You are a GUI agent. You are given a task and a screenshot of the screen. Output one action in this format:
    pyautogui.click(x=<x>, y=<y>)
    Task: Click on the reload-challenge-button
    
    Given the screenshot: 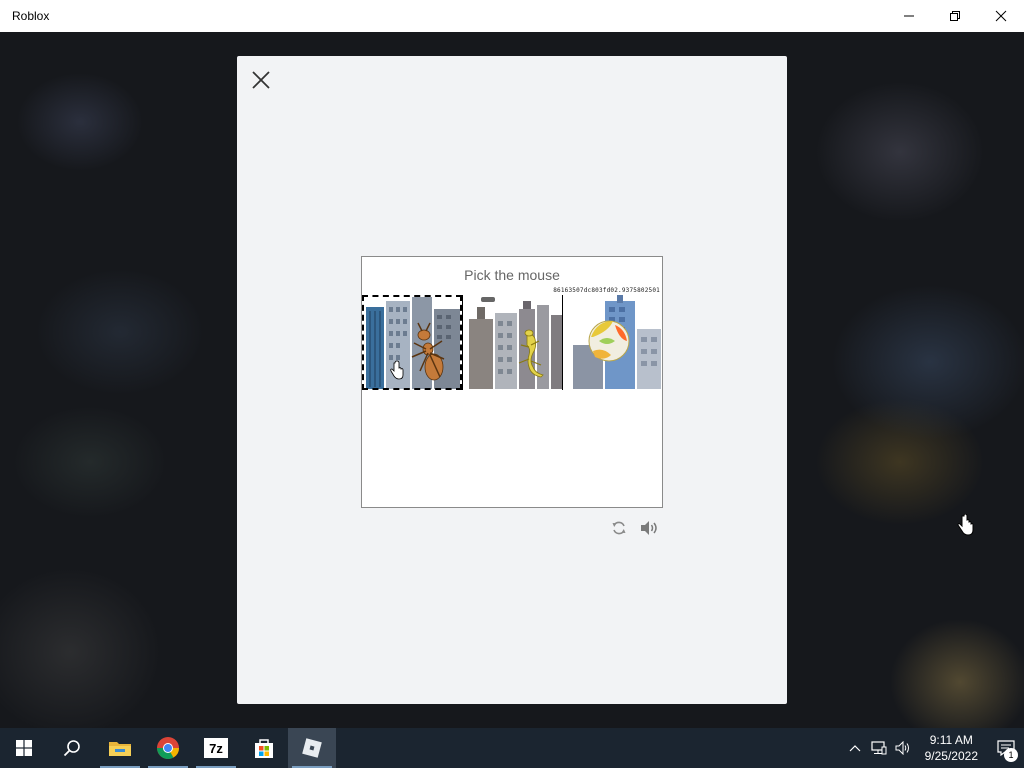 What is the action you would take?
    pyautogui.click(x=619, y=528)
    